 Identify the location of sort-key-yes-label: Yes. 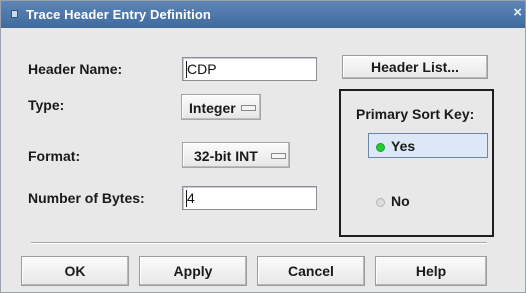
(403, 146).